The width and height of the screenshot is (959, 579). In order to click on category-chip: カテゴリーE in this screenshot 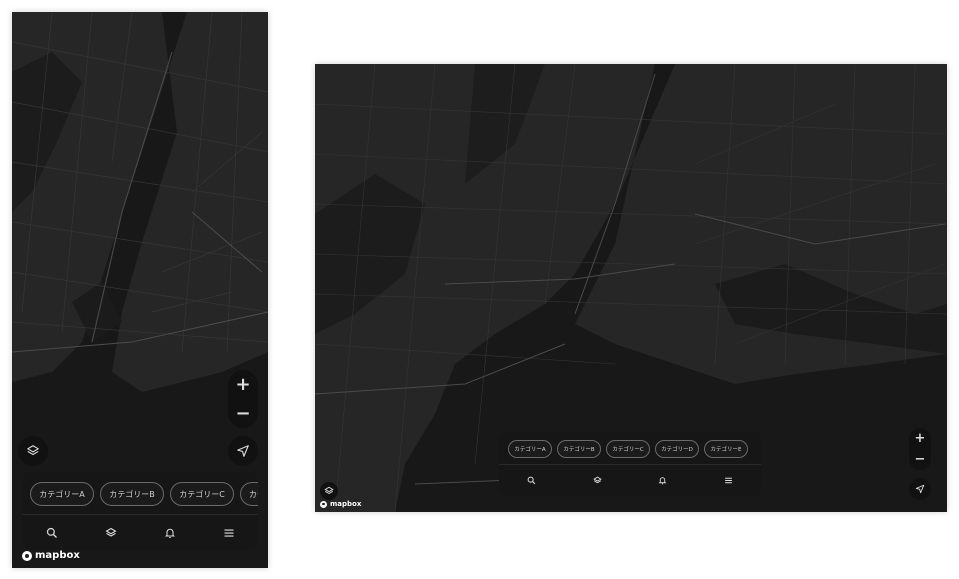, I will do `click(726, 449)`.